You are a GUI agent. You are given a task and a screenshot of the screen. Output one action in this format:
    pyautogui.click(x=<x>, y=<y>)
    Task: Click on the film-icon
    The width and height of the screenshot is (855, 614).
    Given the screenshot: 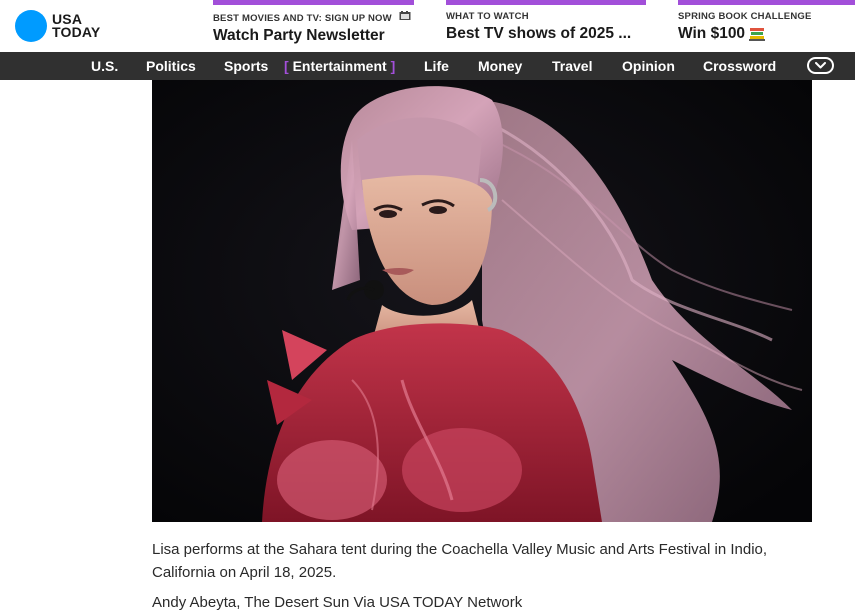 What is the action you would take?
    pyautogui.click(x=405, y=15)
    